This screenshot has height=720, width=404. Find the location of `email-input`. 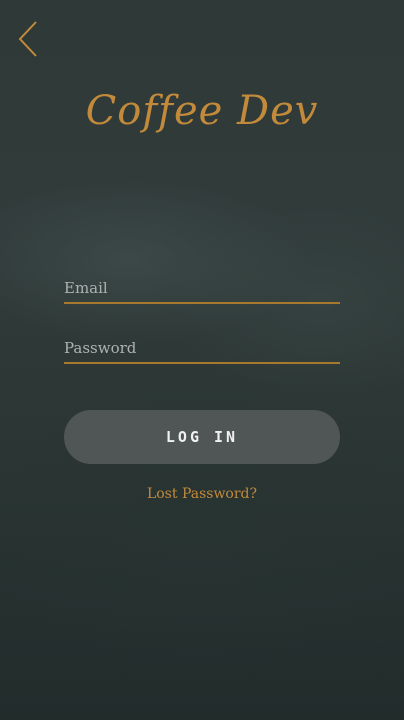

email-input is located at coordinates (202, 288).